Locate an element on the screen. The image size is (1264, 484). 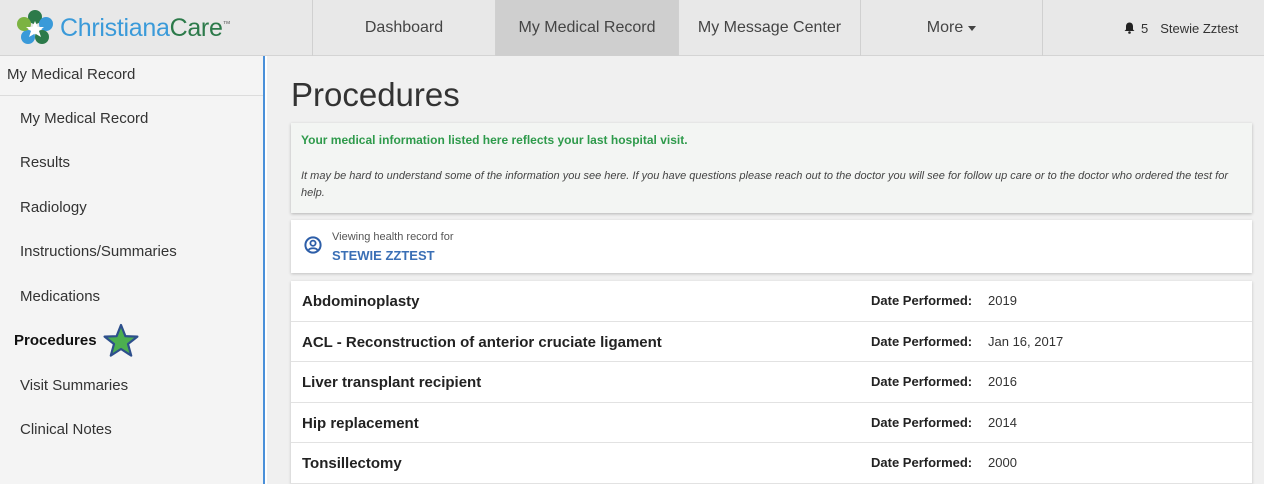
caret-down-icon is located at coordinates (972, 28).